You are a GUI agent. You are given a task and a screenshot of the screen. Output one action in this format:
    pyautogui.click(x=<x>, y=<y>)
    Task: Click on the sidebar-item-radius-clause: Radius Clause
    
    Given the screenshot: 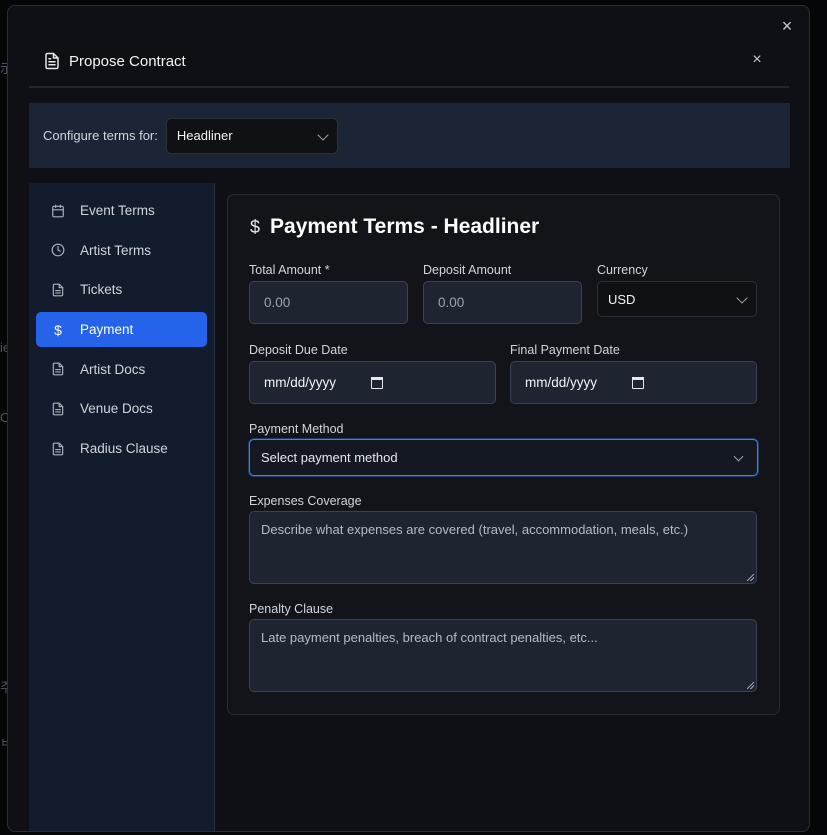 What is the action you would take?
    pyautogui.click(x=121, y=448)
    